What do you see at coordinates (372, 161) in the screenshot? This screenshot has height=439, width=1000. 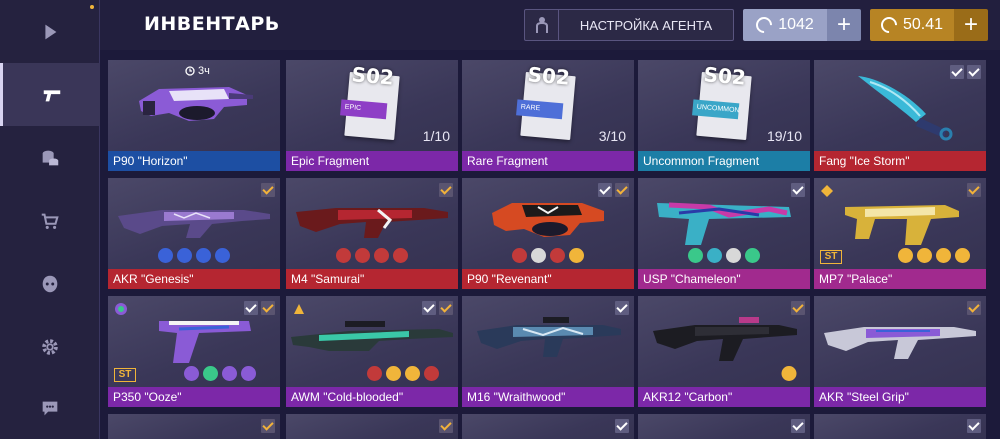 I see `item-name: Epic Fragment` at bounding box center [372, 161].